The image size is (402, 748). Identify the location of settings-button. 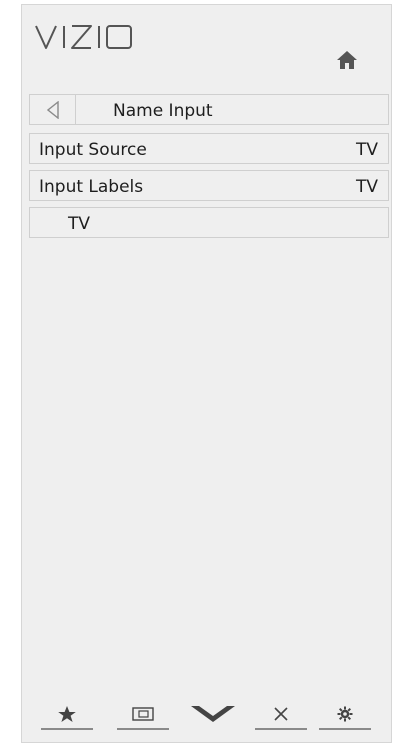
(345, 715).